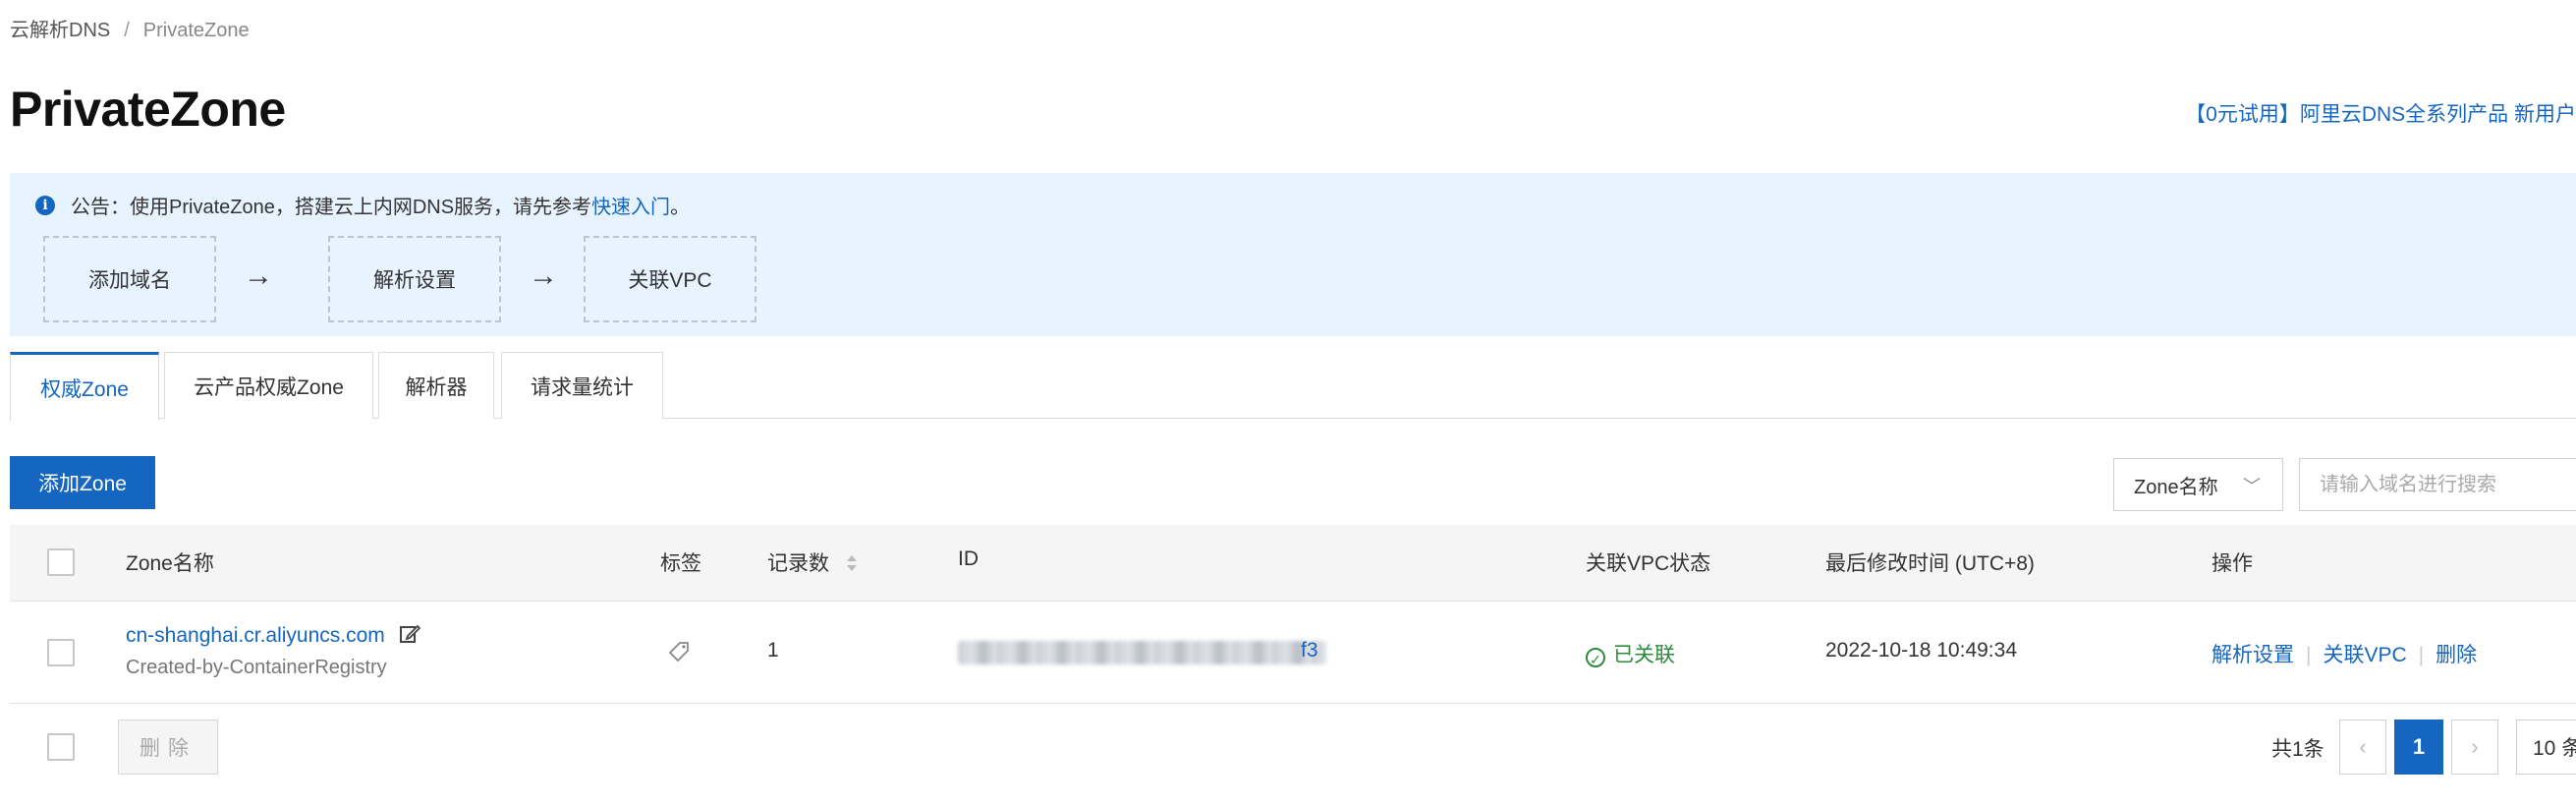  What do you see at coordinates (2297, 749) in the screenshot?
I see `total-count: 共1条` at bounding box center [2297, 749].